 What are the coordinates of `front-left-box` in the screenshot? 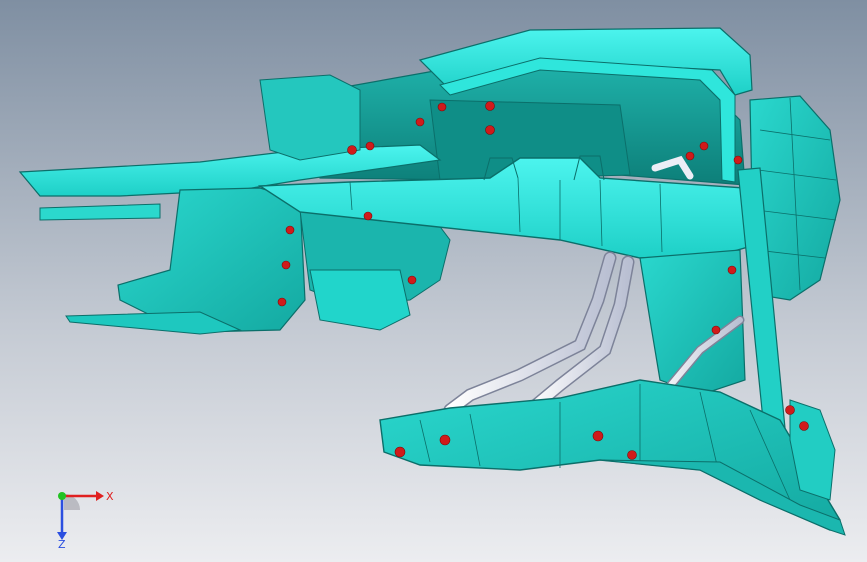 It's located at (310, 117).